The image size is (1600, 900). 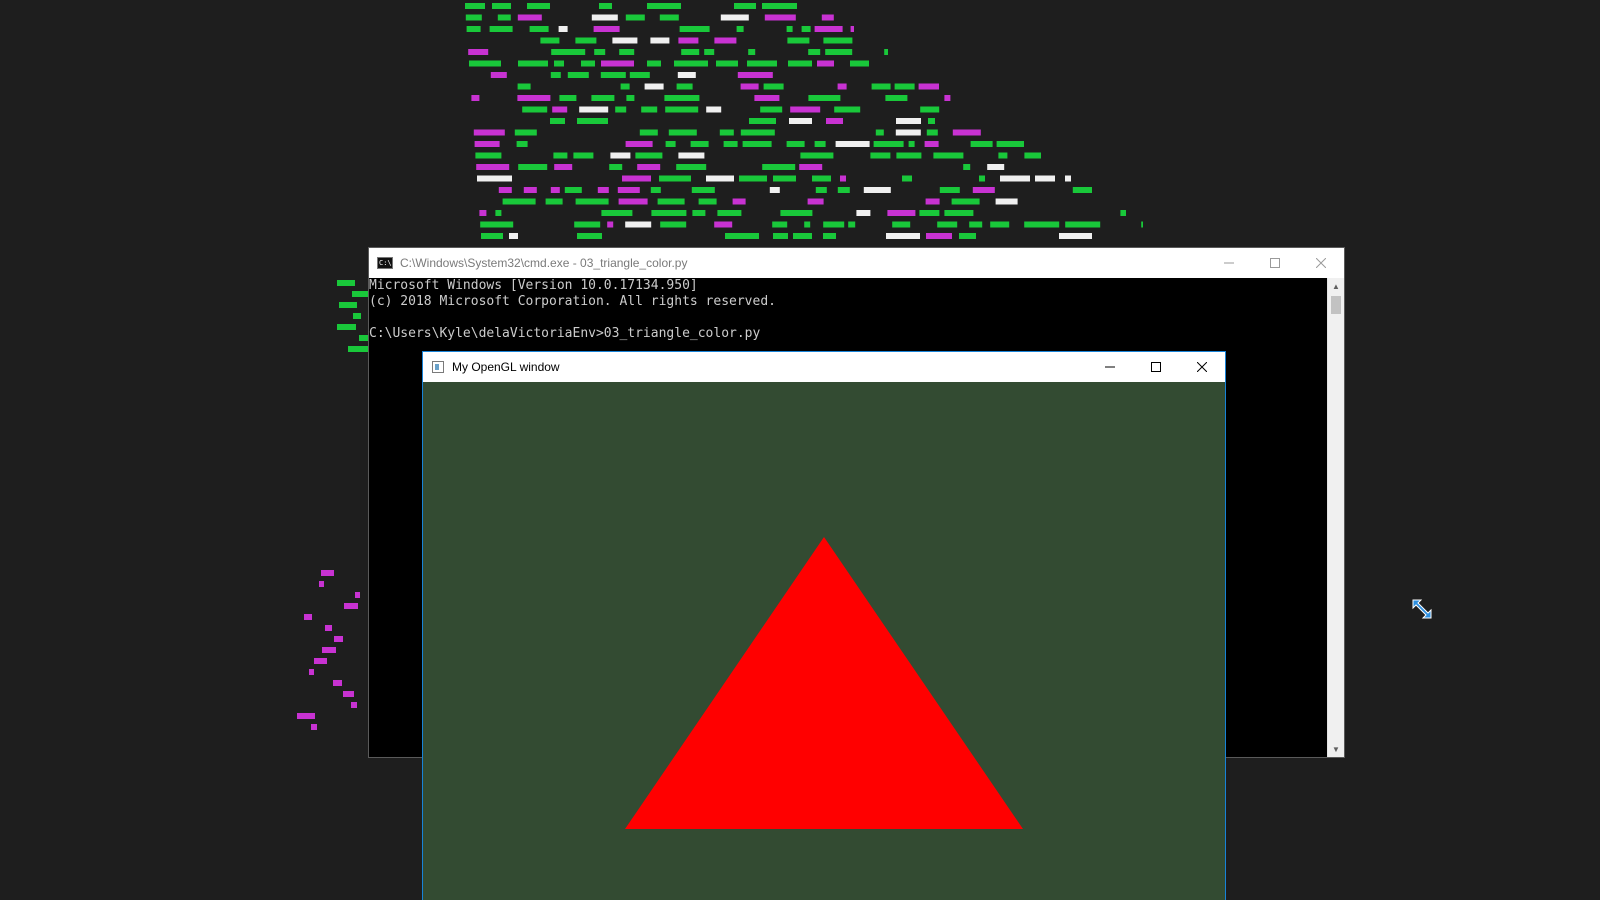 I want to click on app-window-icon, so click(x=438, y=367).